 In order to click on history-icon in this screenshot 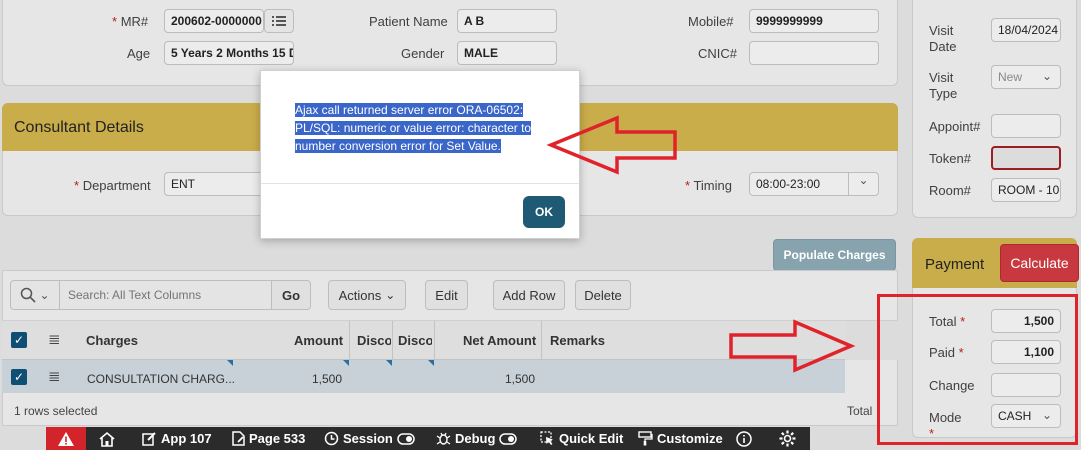, I will do `click(331, 438)`.